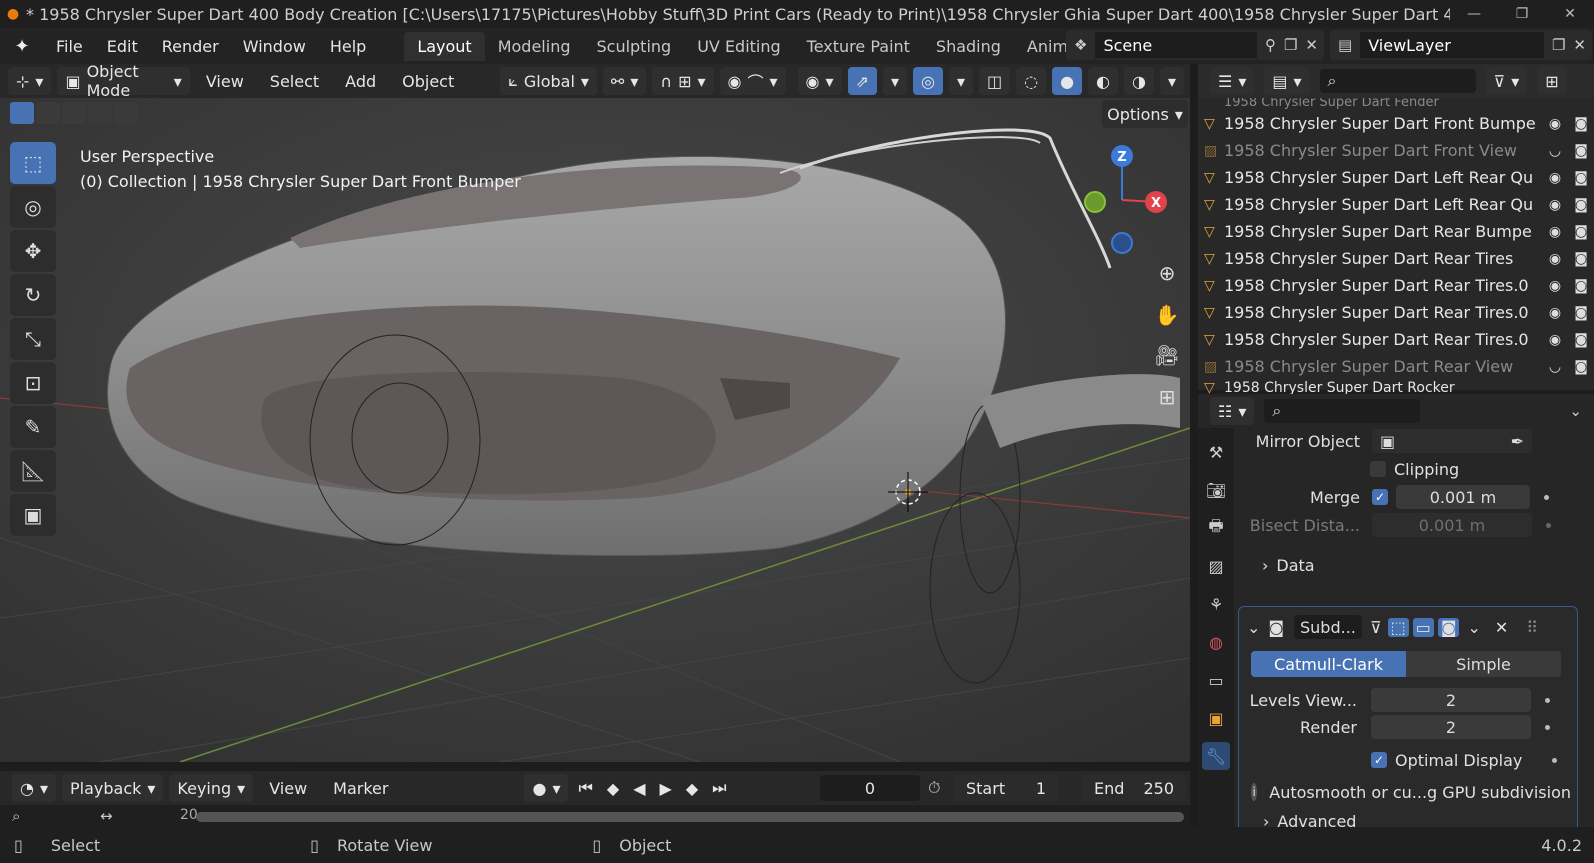  What do you see at coordinates (1532, 627) in the screenshot?
I see `drag-handle-icon: ⠿` at bounding box center [1532, 627].